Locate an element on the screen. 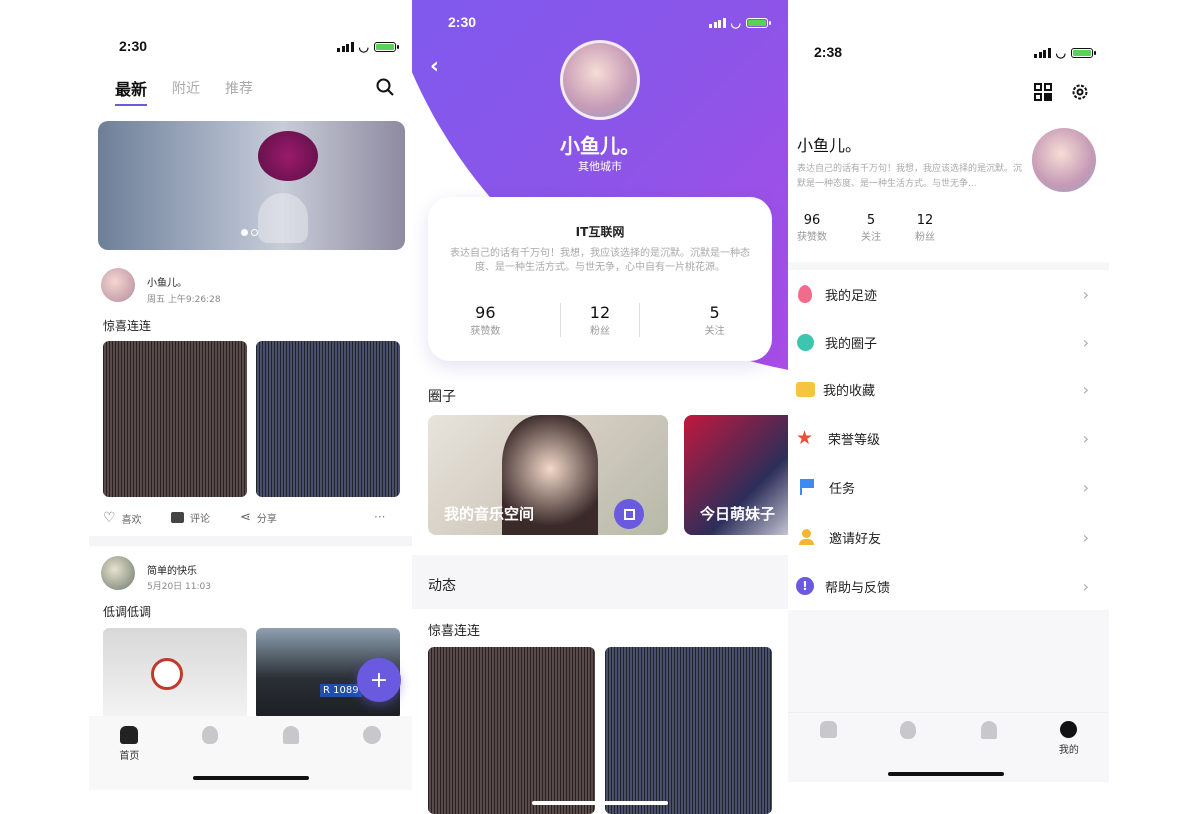 Image resolution: width=1200 pixels, height=814 pixels. menu-item-invite: 邀请好友 › is located at coordinates (948, 537).